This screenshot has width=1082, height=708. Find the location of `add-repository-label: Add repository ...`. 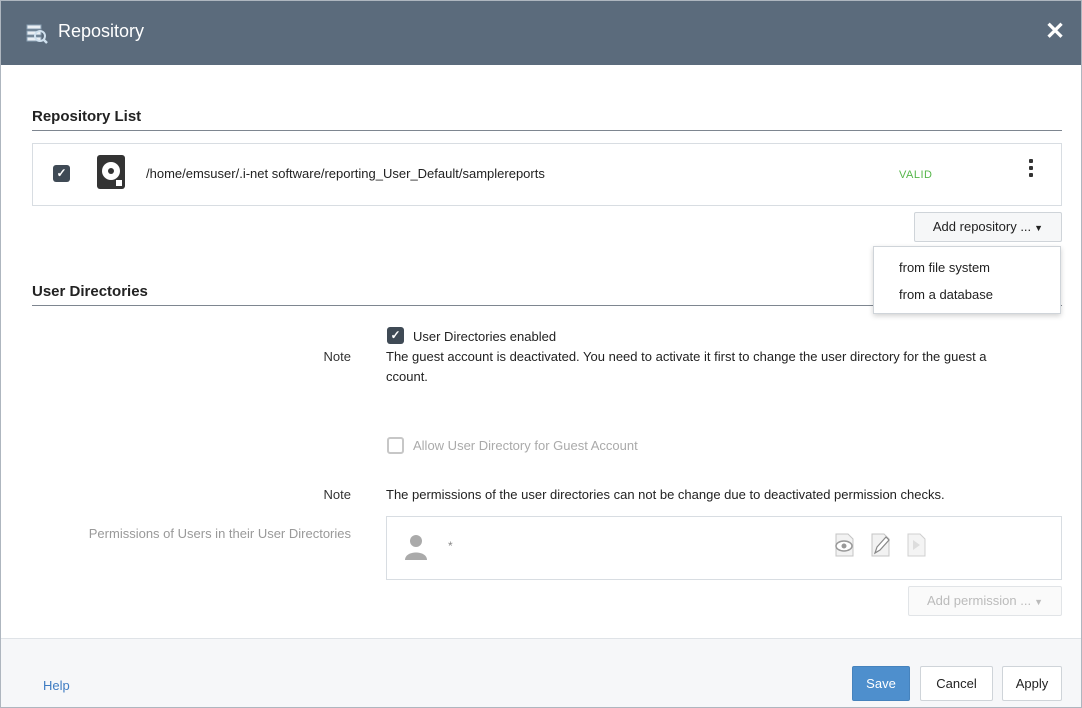

add-repository-label: Add repository ... is located at coordinates (982, 226).